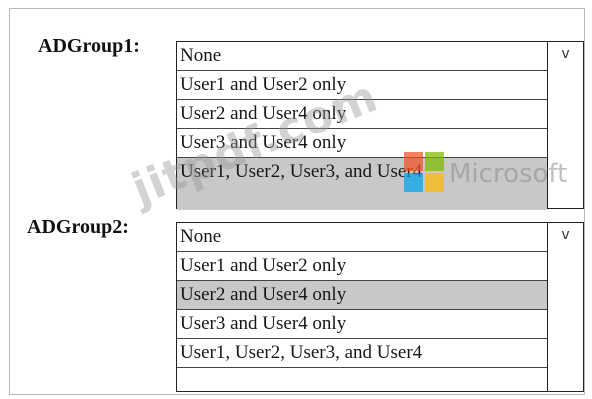  Describe the element at coordinates (362, 353) in the screenshot. I see `adgroup2-option-all-users: User1, User2, User3, and User4` at that location.